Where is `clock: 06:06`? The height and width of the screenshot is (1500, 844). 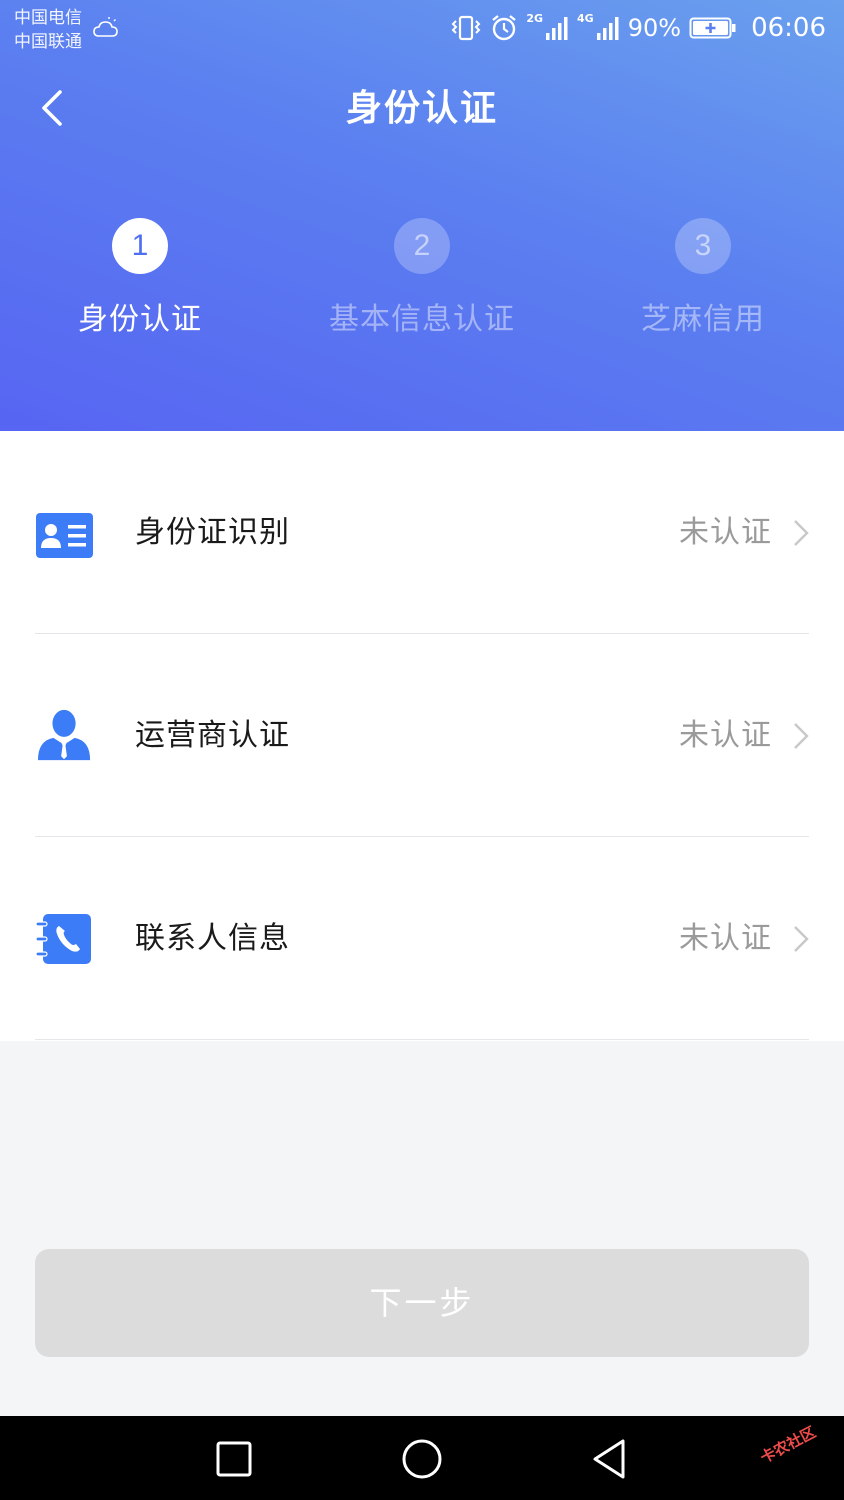 clock: 06:06 is located at coordinates (788, 28).